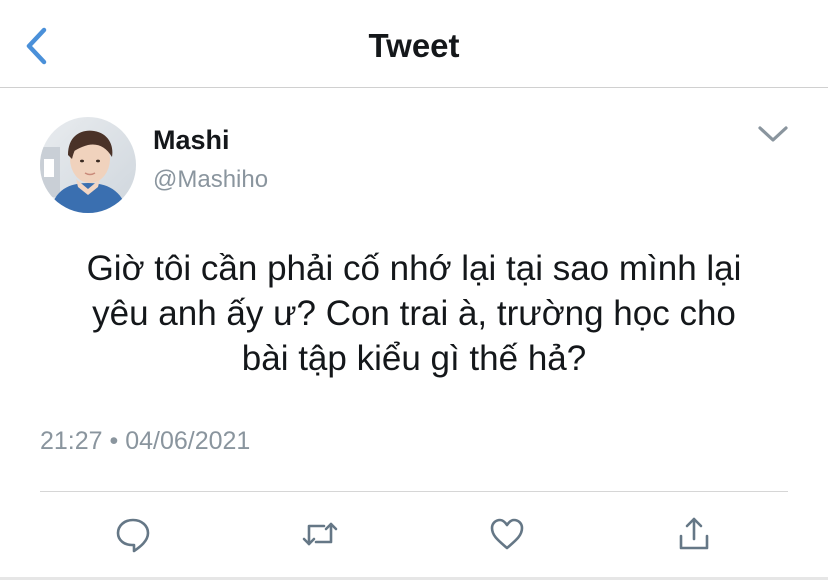  I want to click on chevron-down-icon, so click(773, 134).